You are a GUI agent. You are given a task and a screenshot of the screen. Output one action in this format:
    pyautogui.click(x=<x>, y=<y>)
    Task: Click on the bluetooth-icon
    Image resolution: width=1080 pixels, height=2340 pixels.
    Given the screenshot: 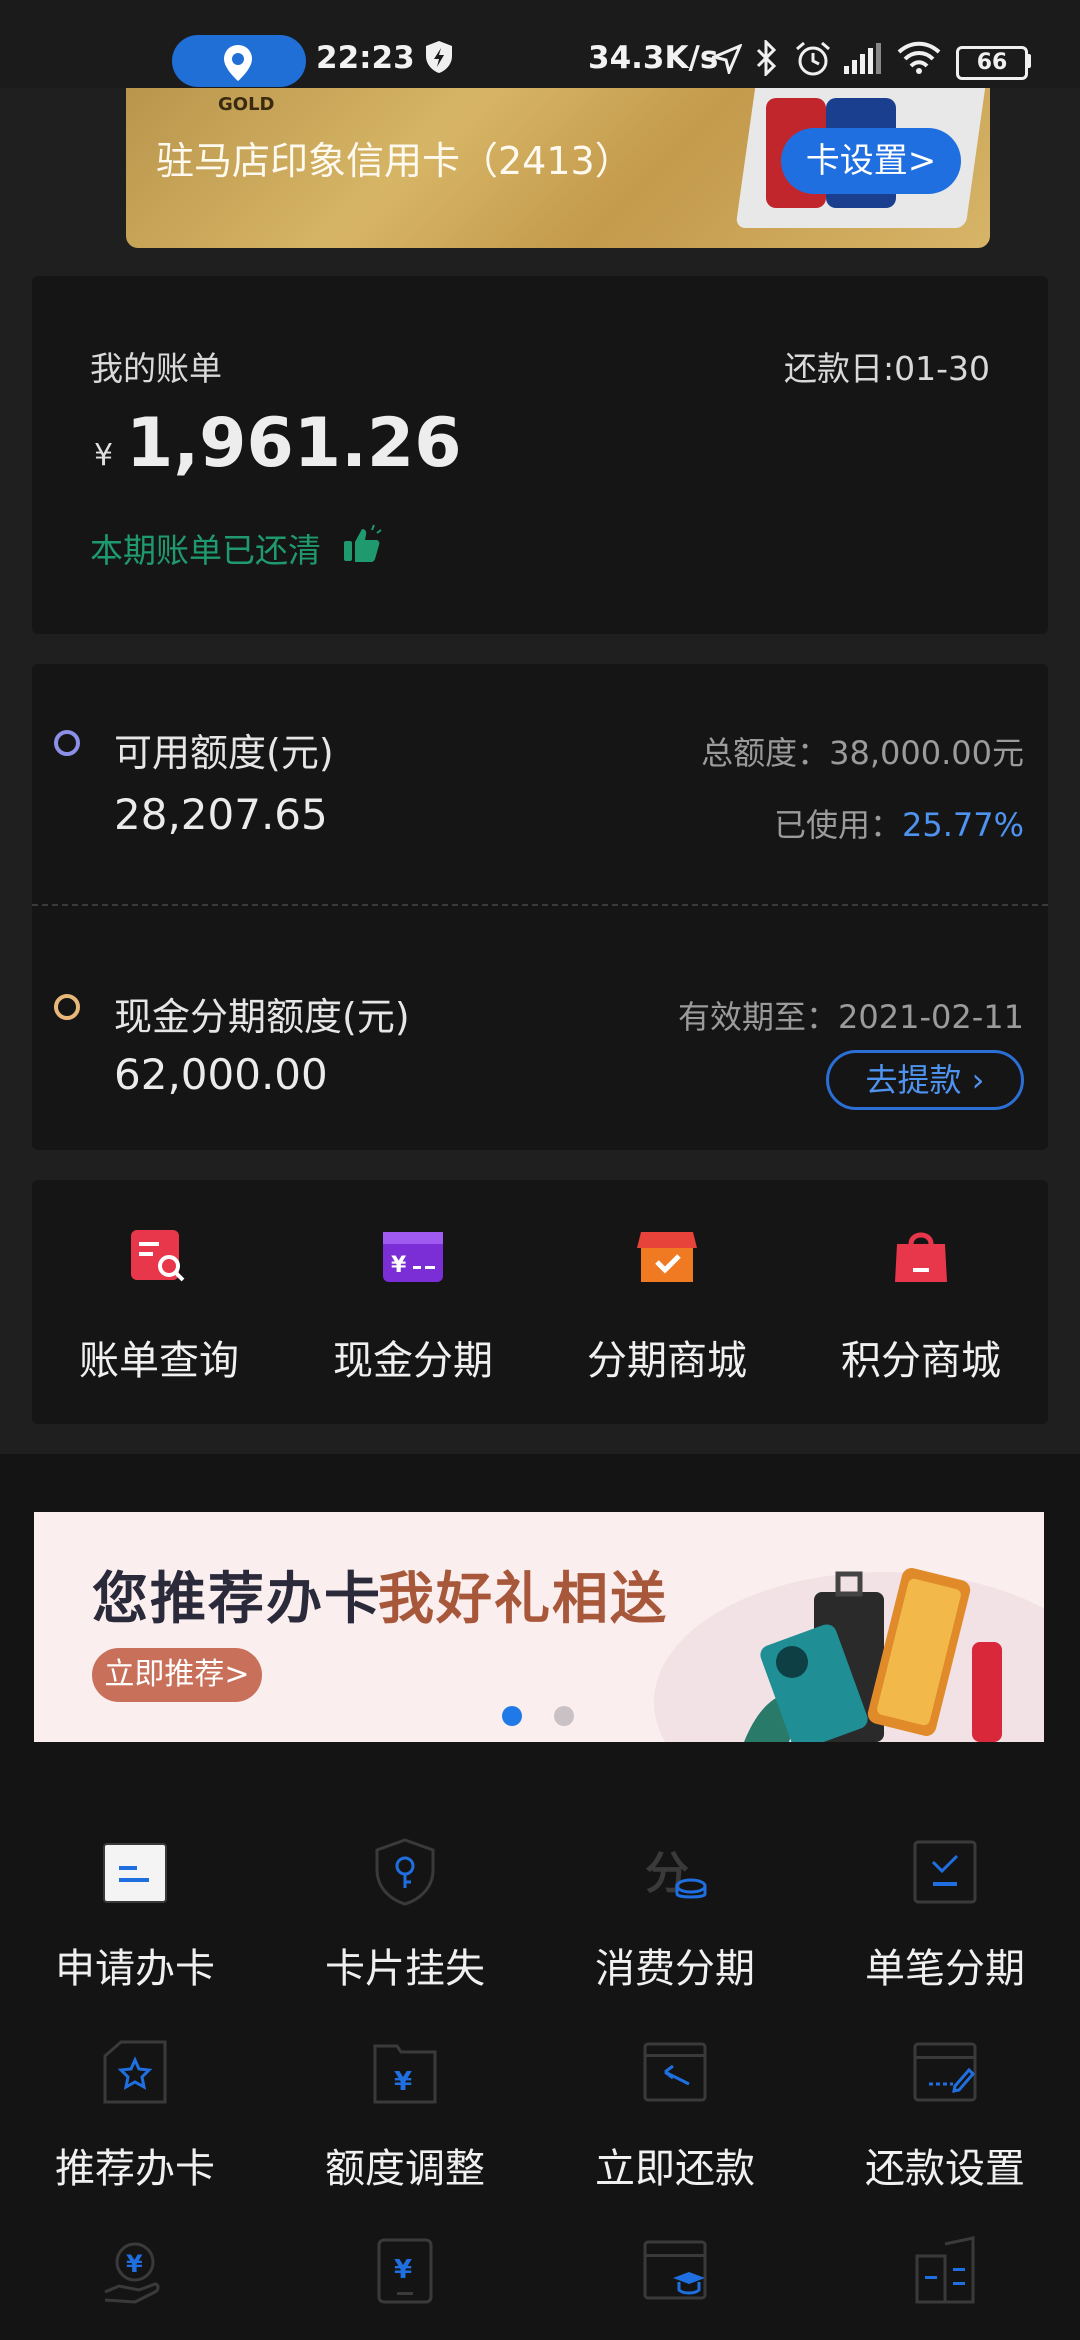 What is the action you would take?
    pyautogui.click(x=766, y=58)
    